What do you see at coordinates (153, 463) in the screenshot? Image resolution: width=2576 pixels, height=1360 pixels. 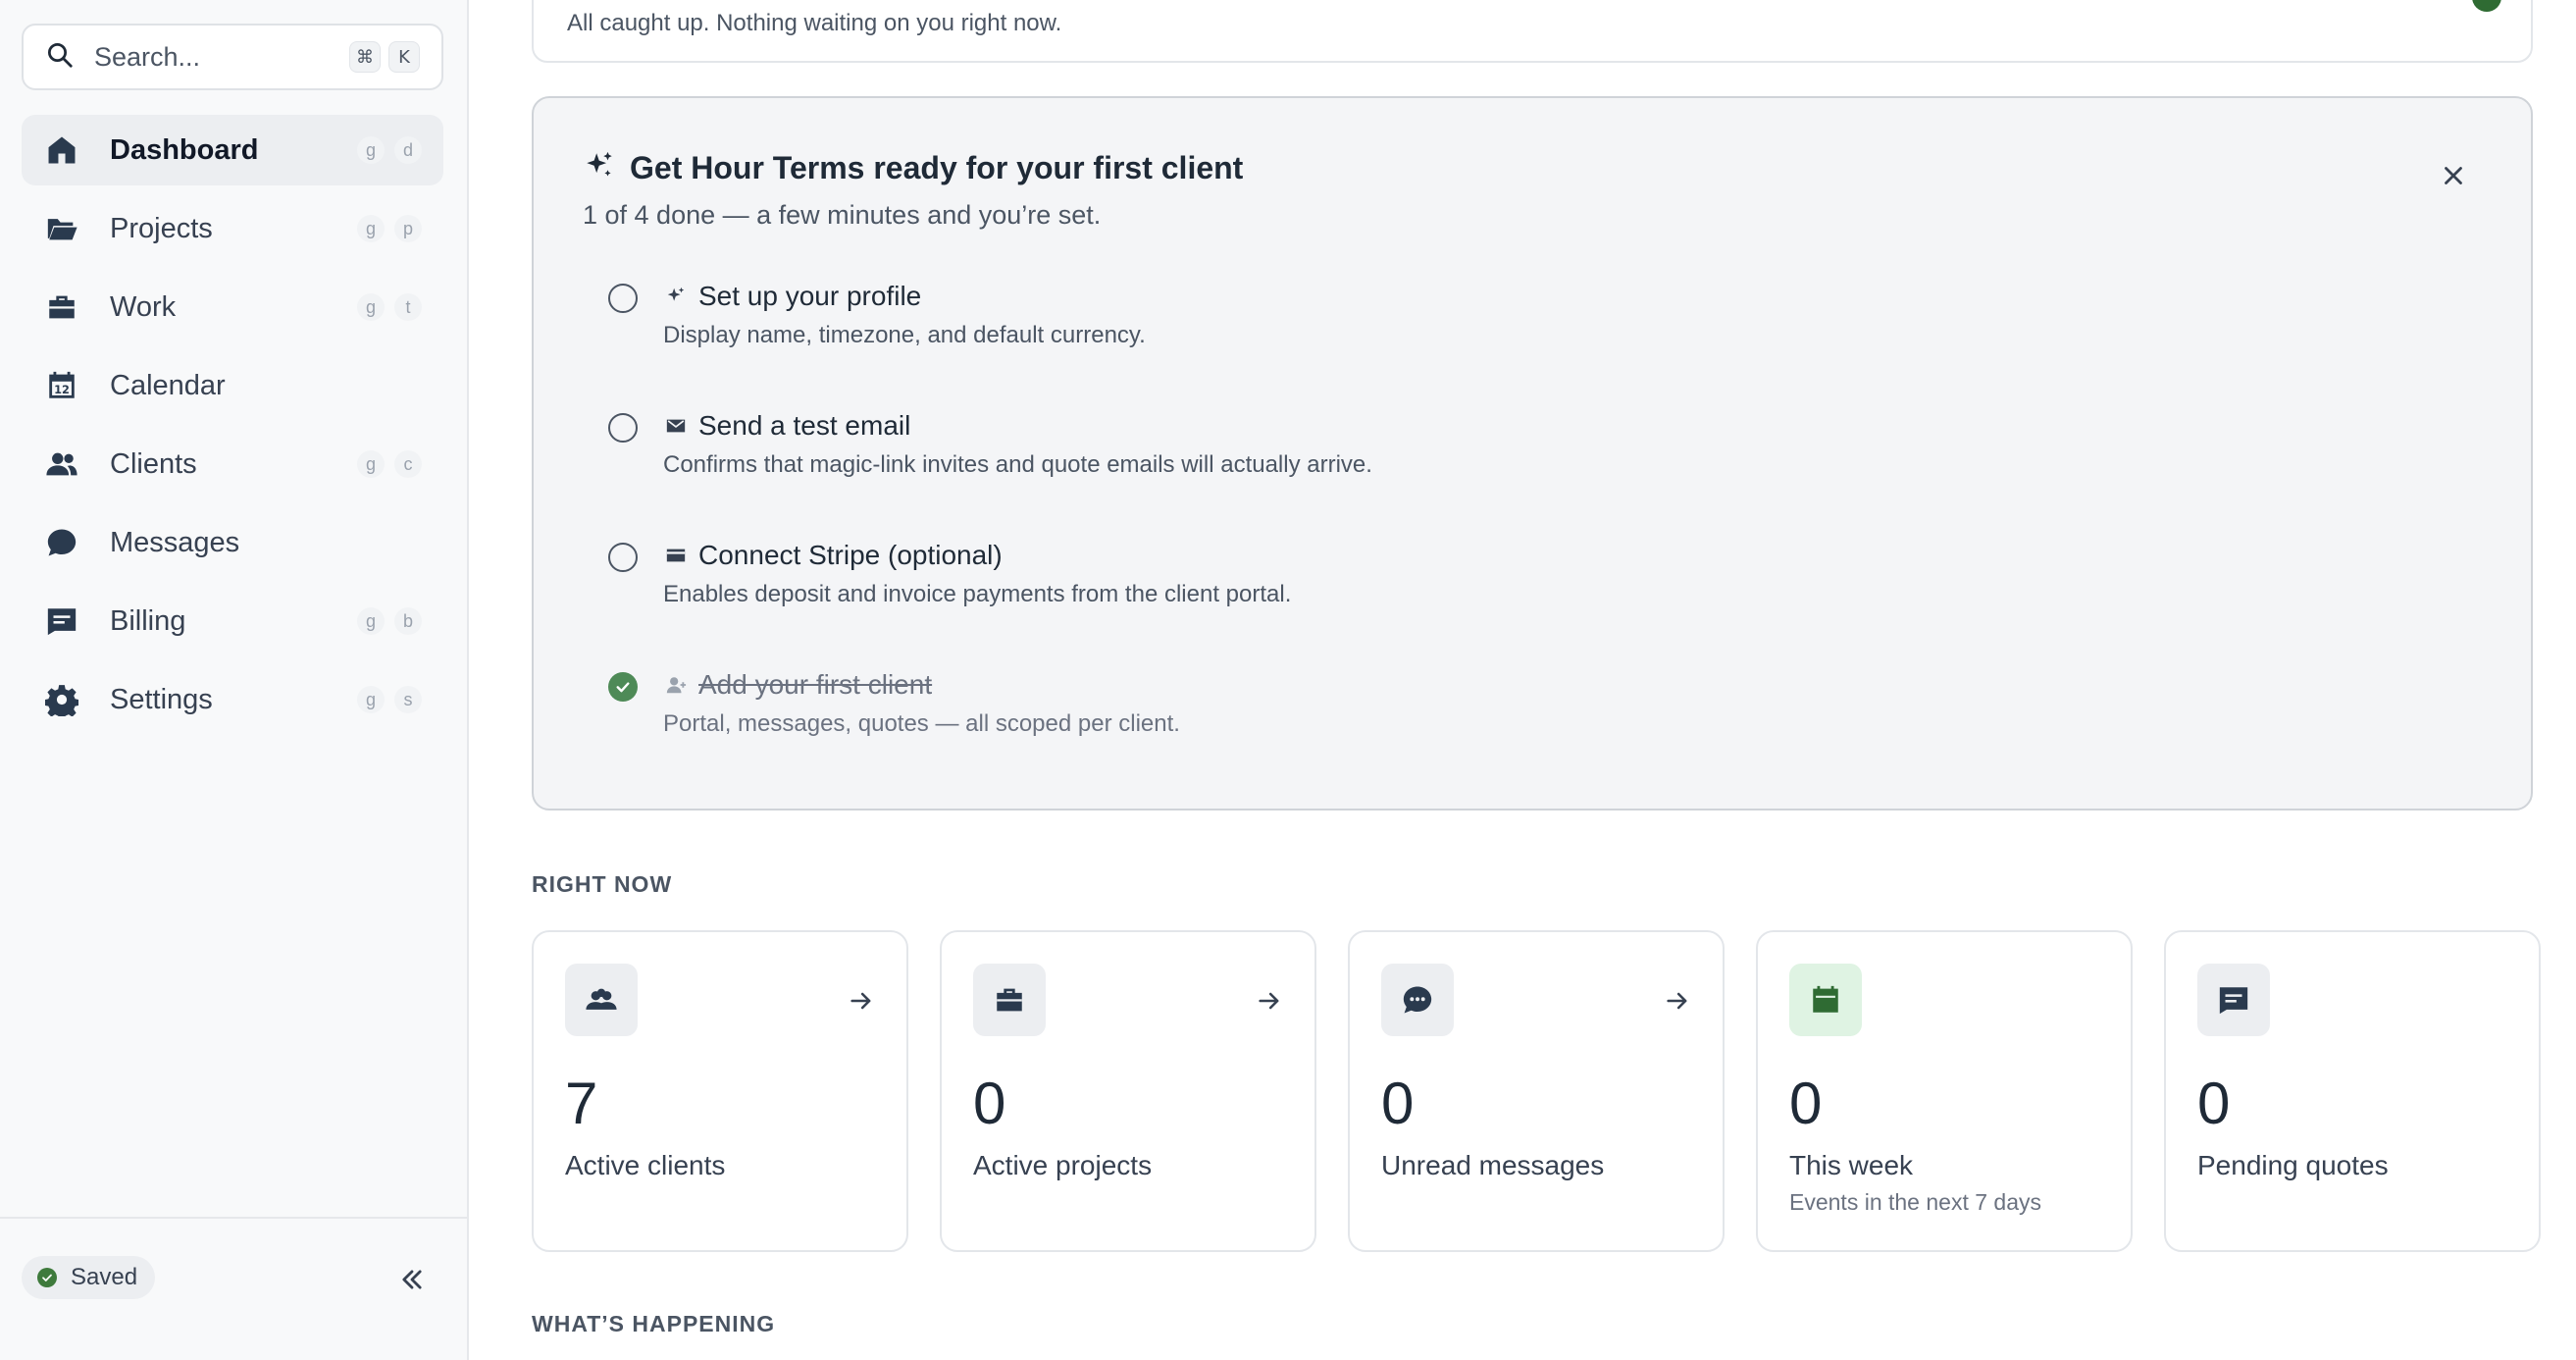 I see `sidebar-item-label: Clients` at bounding box center [153, 463].